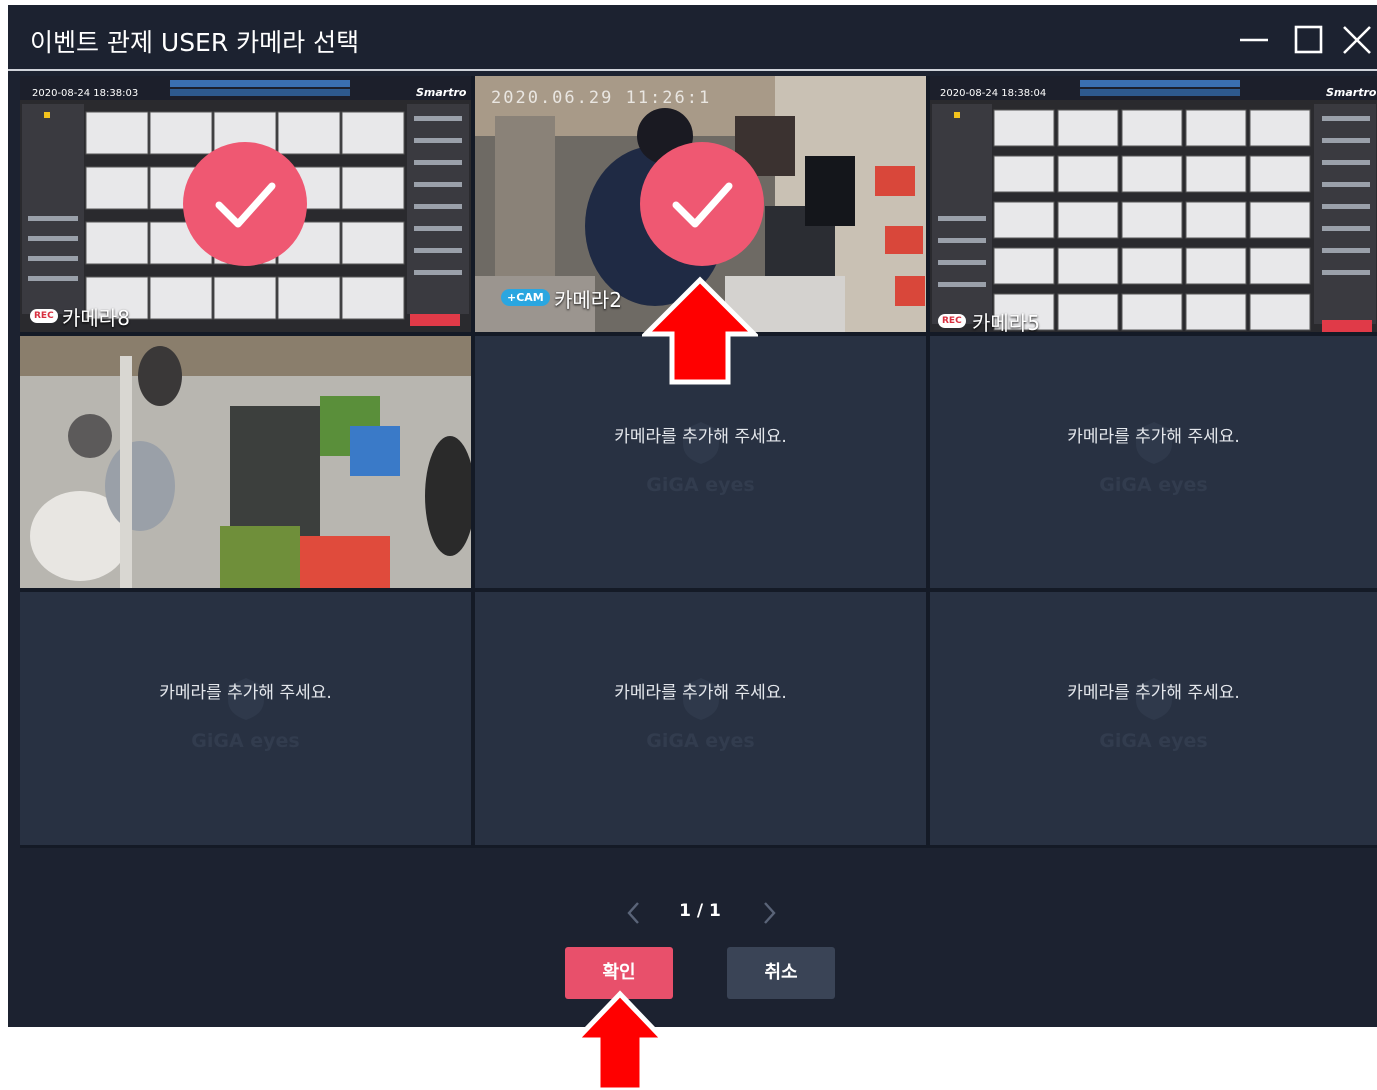 The width and height of the screenshot is (1377, 1090). Describe the element at coordinates (525, 297) in the screenshot. I see `cam-badge: +CAM` at that location.